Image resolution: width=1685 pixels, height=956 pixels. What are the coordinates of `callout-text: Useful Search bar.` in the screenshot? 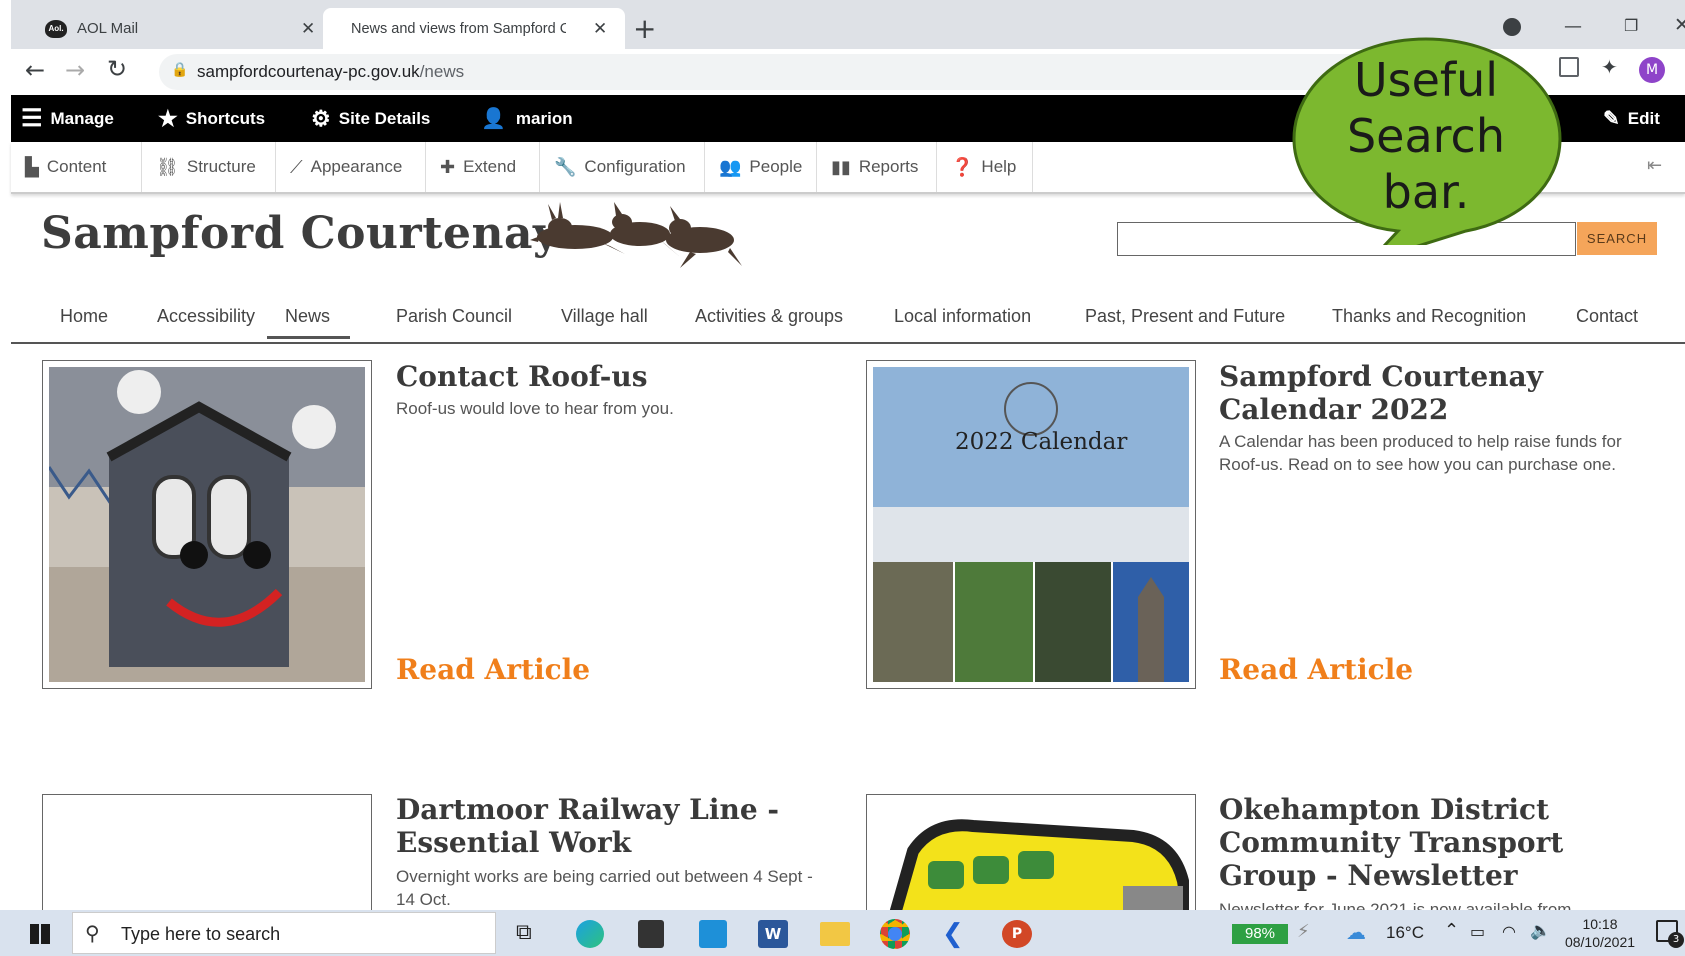 It's located at (1426, 136).